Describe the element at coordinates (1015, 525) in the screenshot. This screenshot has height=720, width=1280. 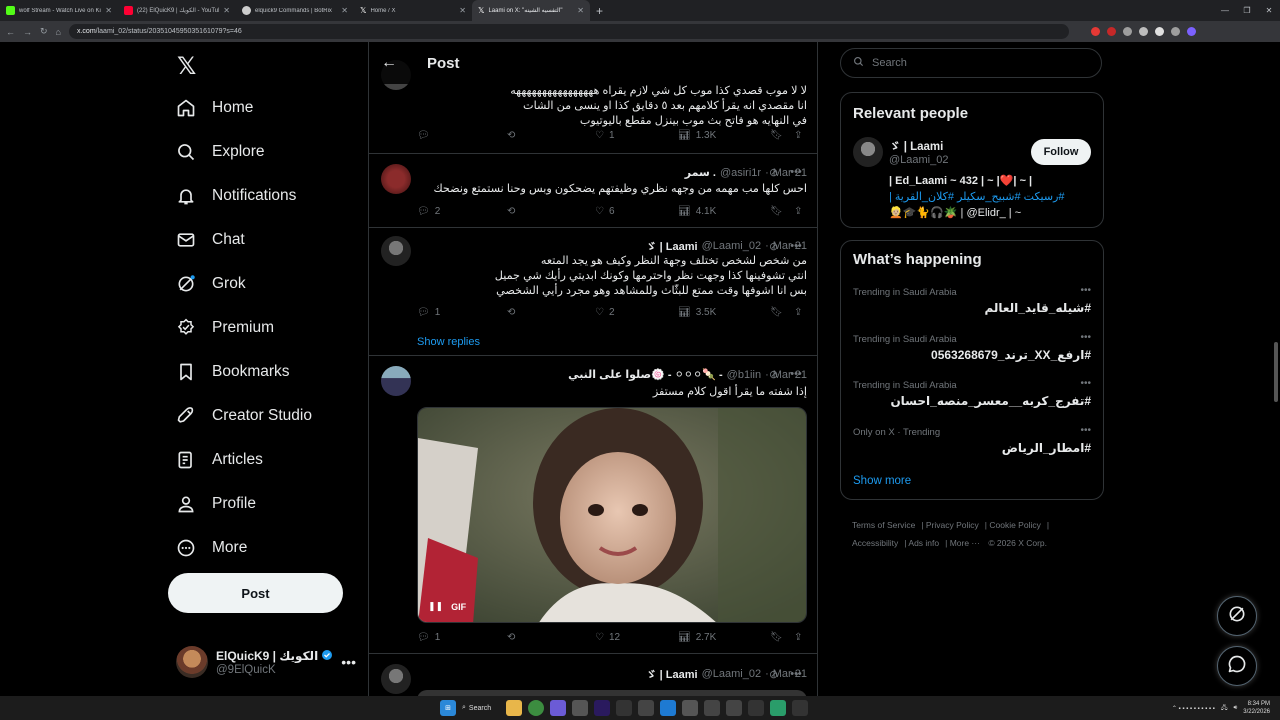
I see `footer-link: Cookie Policy` at that location.